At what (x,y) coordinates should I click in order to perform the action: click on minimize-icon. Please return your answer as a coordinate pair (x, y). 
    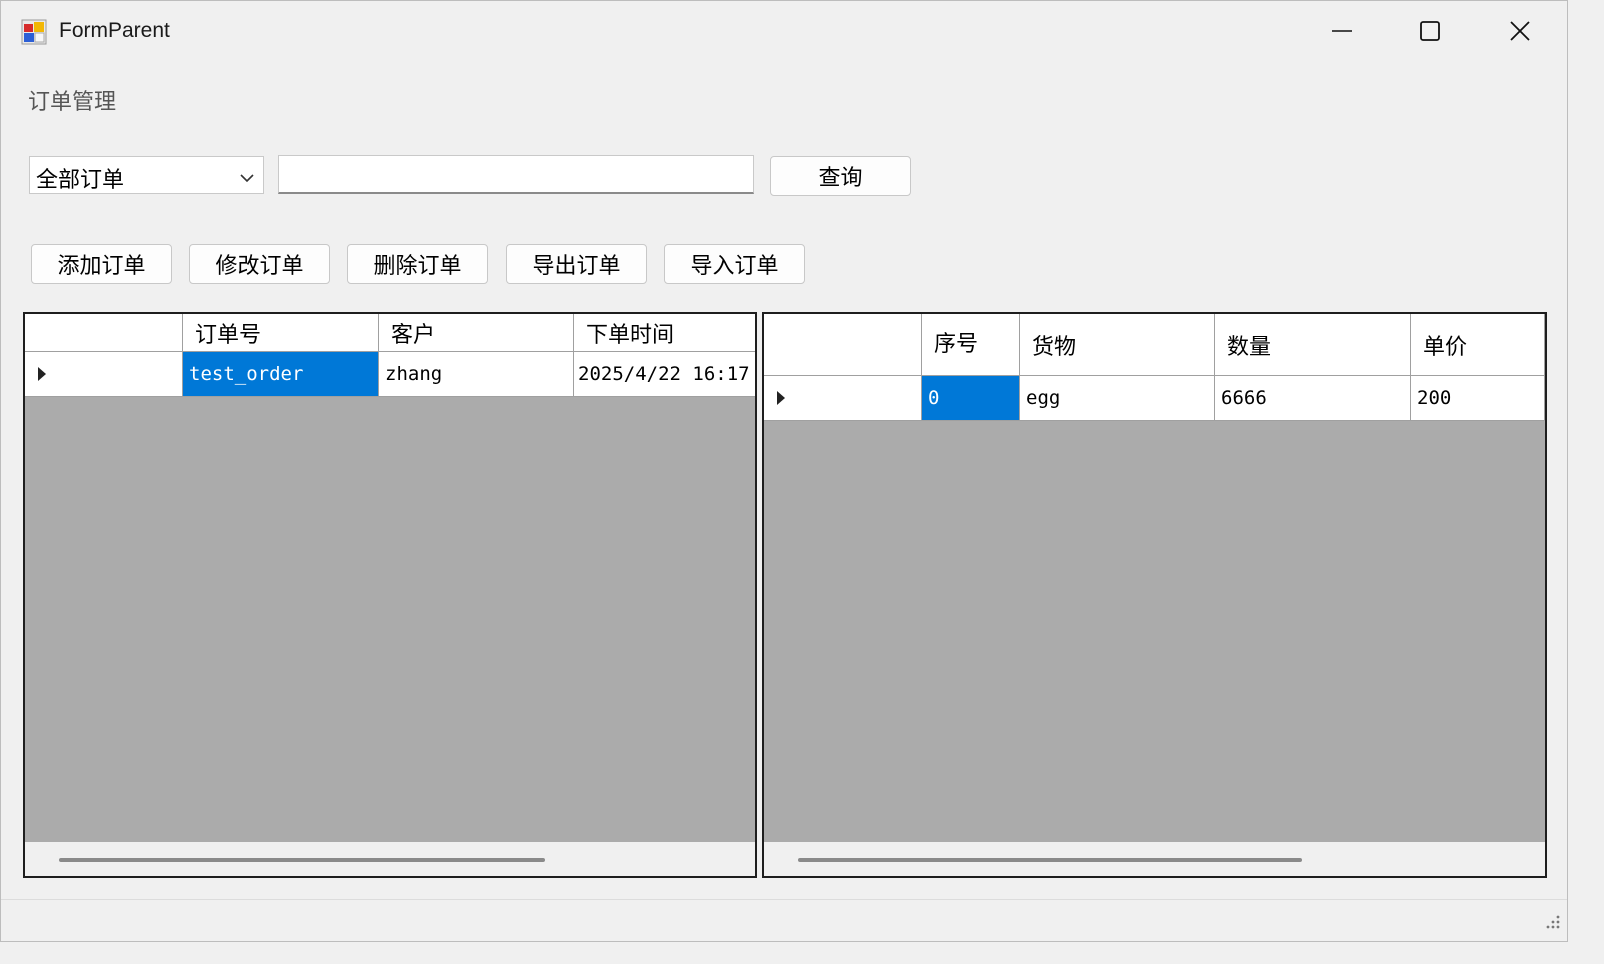
    Looking at the image, I should click on (1342, 31).